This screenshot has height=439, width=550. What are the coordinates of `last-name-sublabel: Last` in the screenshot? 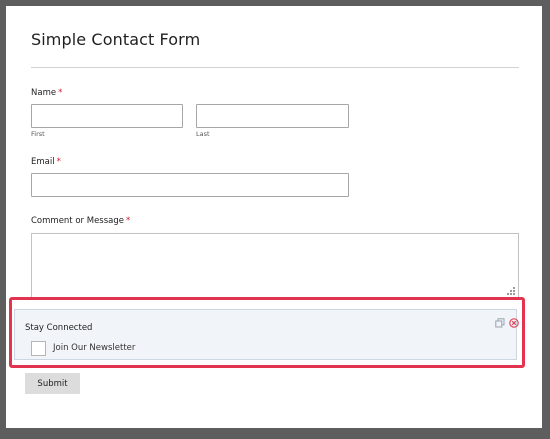 It's located at (203, 134).